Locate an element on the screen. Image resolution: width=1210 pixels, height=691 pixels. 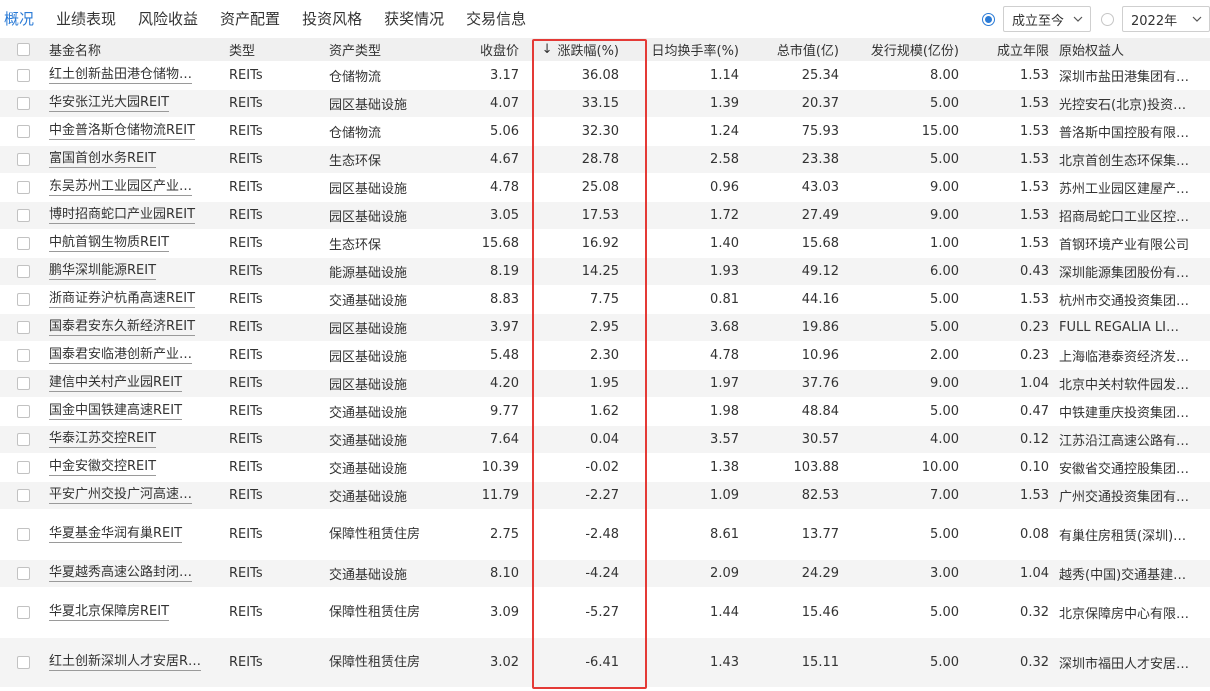
fund-name-link: 华夏基金华润有巢REIT is located at coordinates (116, 534).